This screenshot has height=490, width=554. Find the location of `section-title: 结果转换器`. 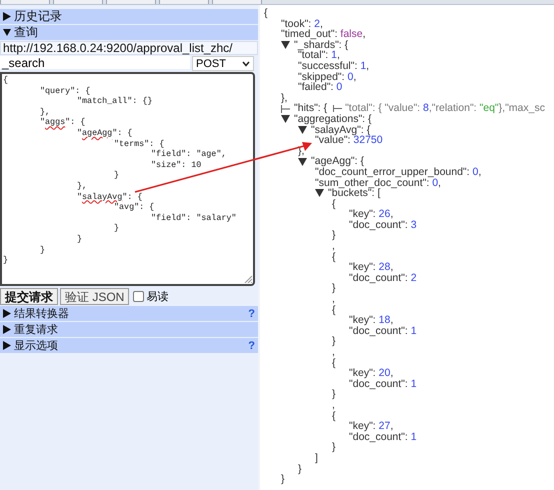

section-title: 结果转换器 is located at coordinates (41, 313).